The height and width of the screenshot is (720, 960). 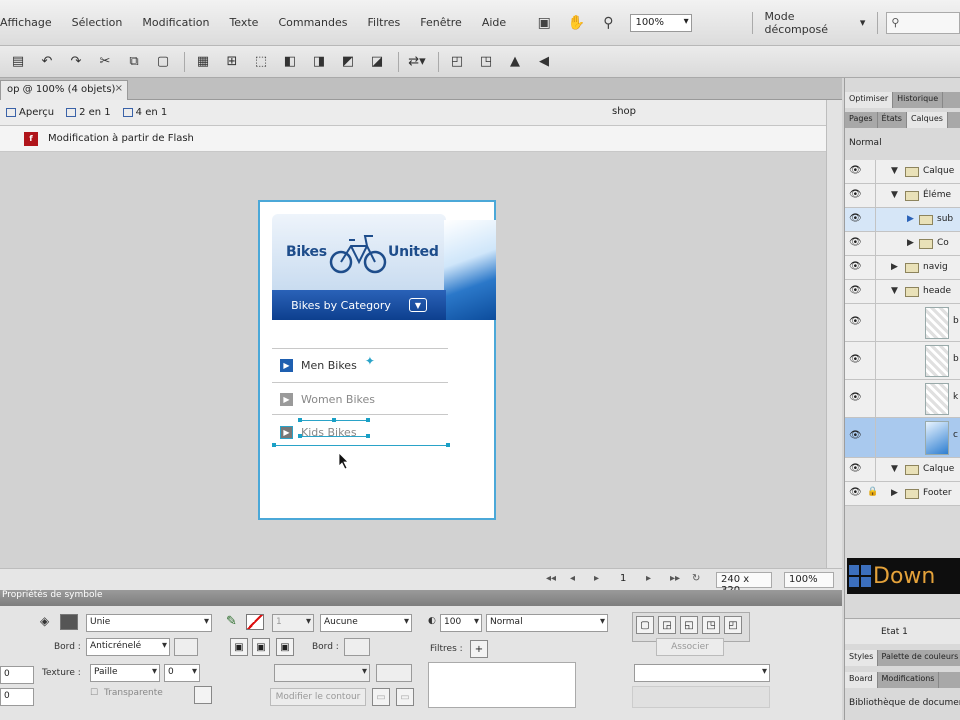 What do you see at coordinates (918, 100) in the screenshot?
I see `tab-history: Historique` at bounding box center [918, 100].